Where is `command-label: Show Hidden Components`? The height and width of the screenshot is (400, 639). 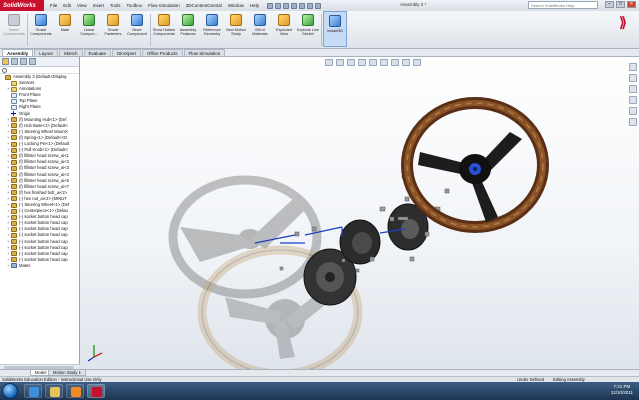 command-label: Show Hidden Components is located at coordinates (164, 32).